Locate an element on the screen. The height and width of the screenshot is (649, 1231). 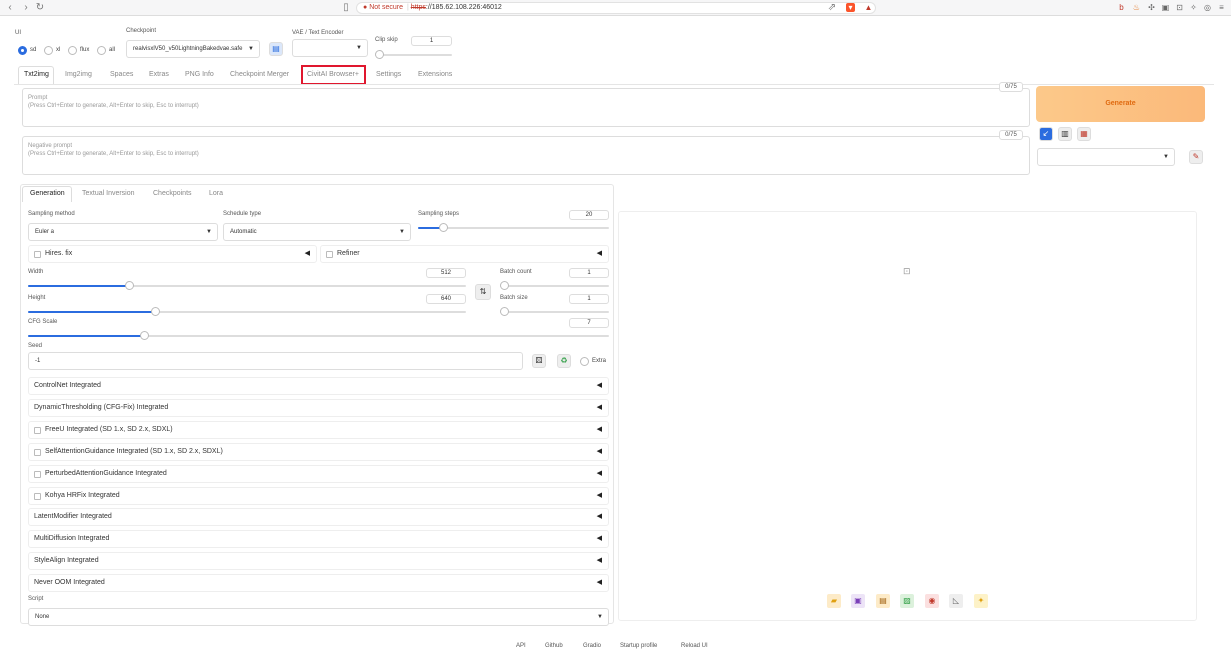
extra-checkbox is located at coordinates (584, 361).